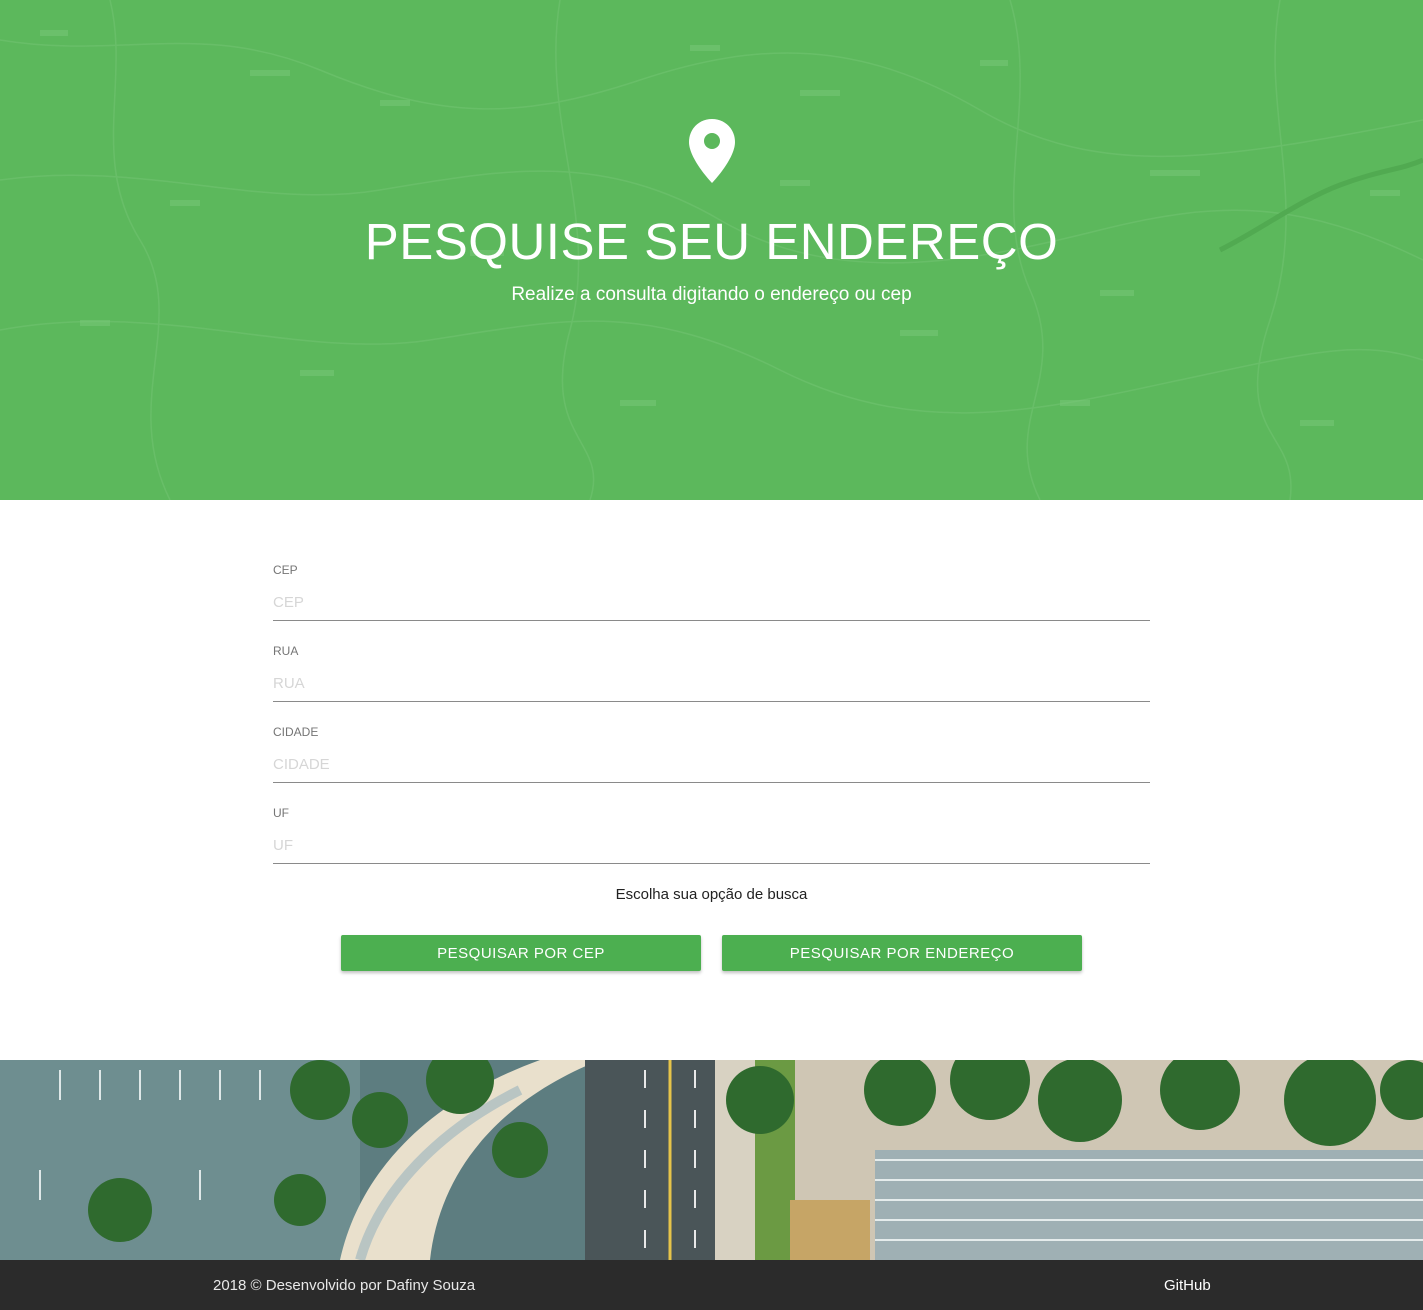 The width and height of the screenshot is (1423, 1310). Describe the element at coordinates (521, 953) in the screenshot. I see `search-by-cep-button: PESQUISAR POR CEP` at that location.